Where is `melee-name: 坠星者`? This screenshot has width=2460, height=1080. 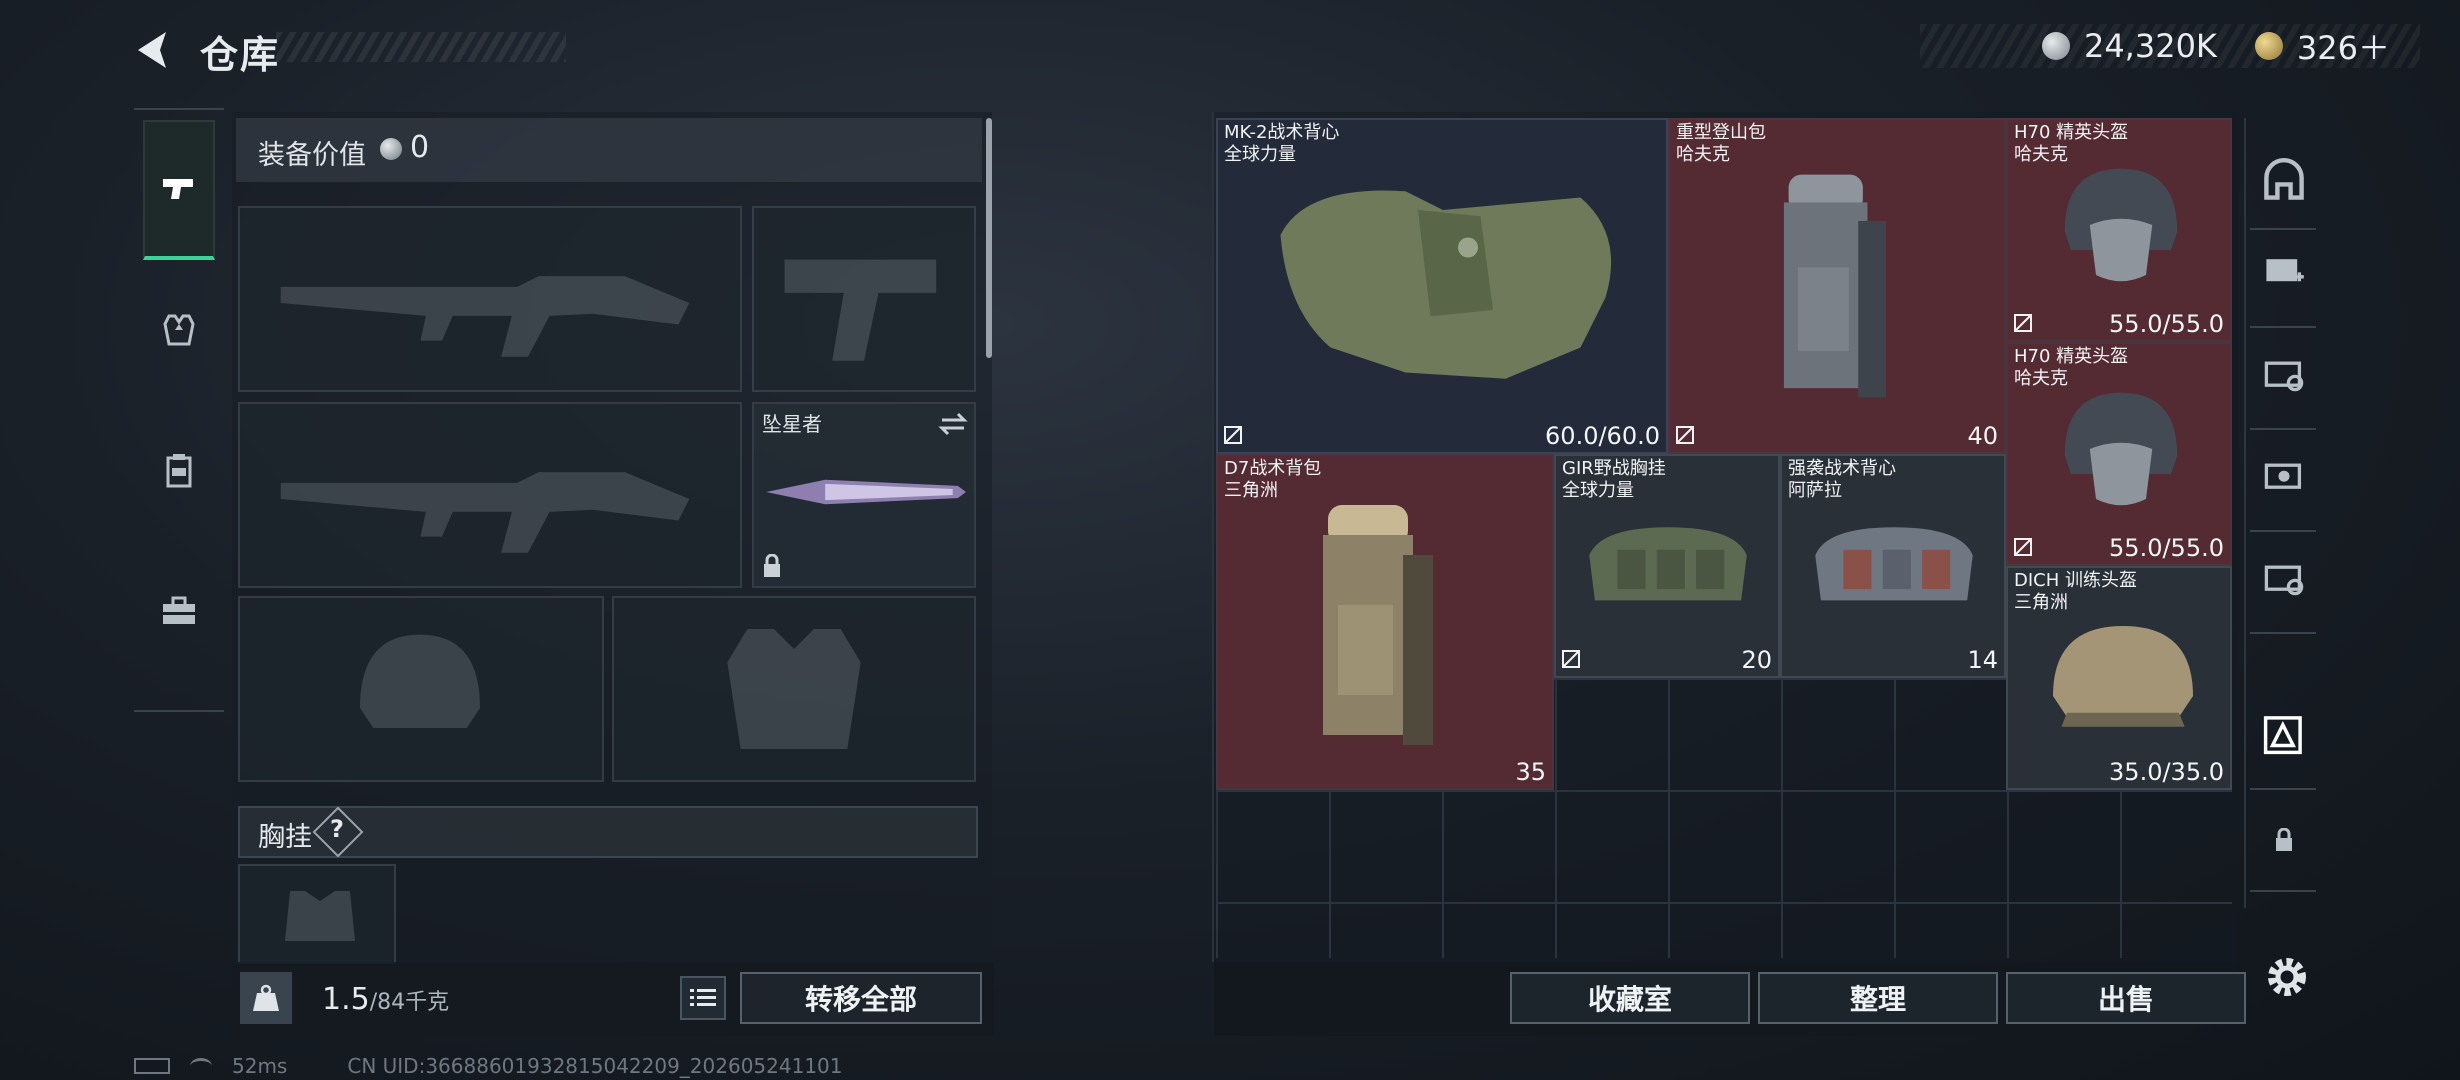
melee-name: 坠星者 is located at coordinates (792, 424).